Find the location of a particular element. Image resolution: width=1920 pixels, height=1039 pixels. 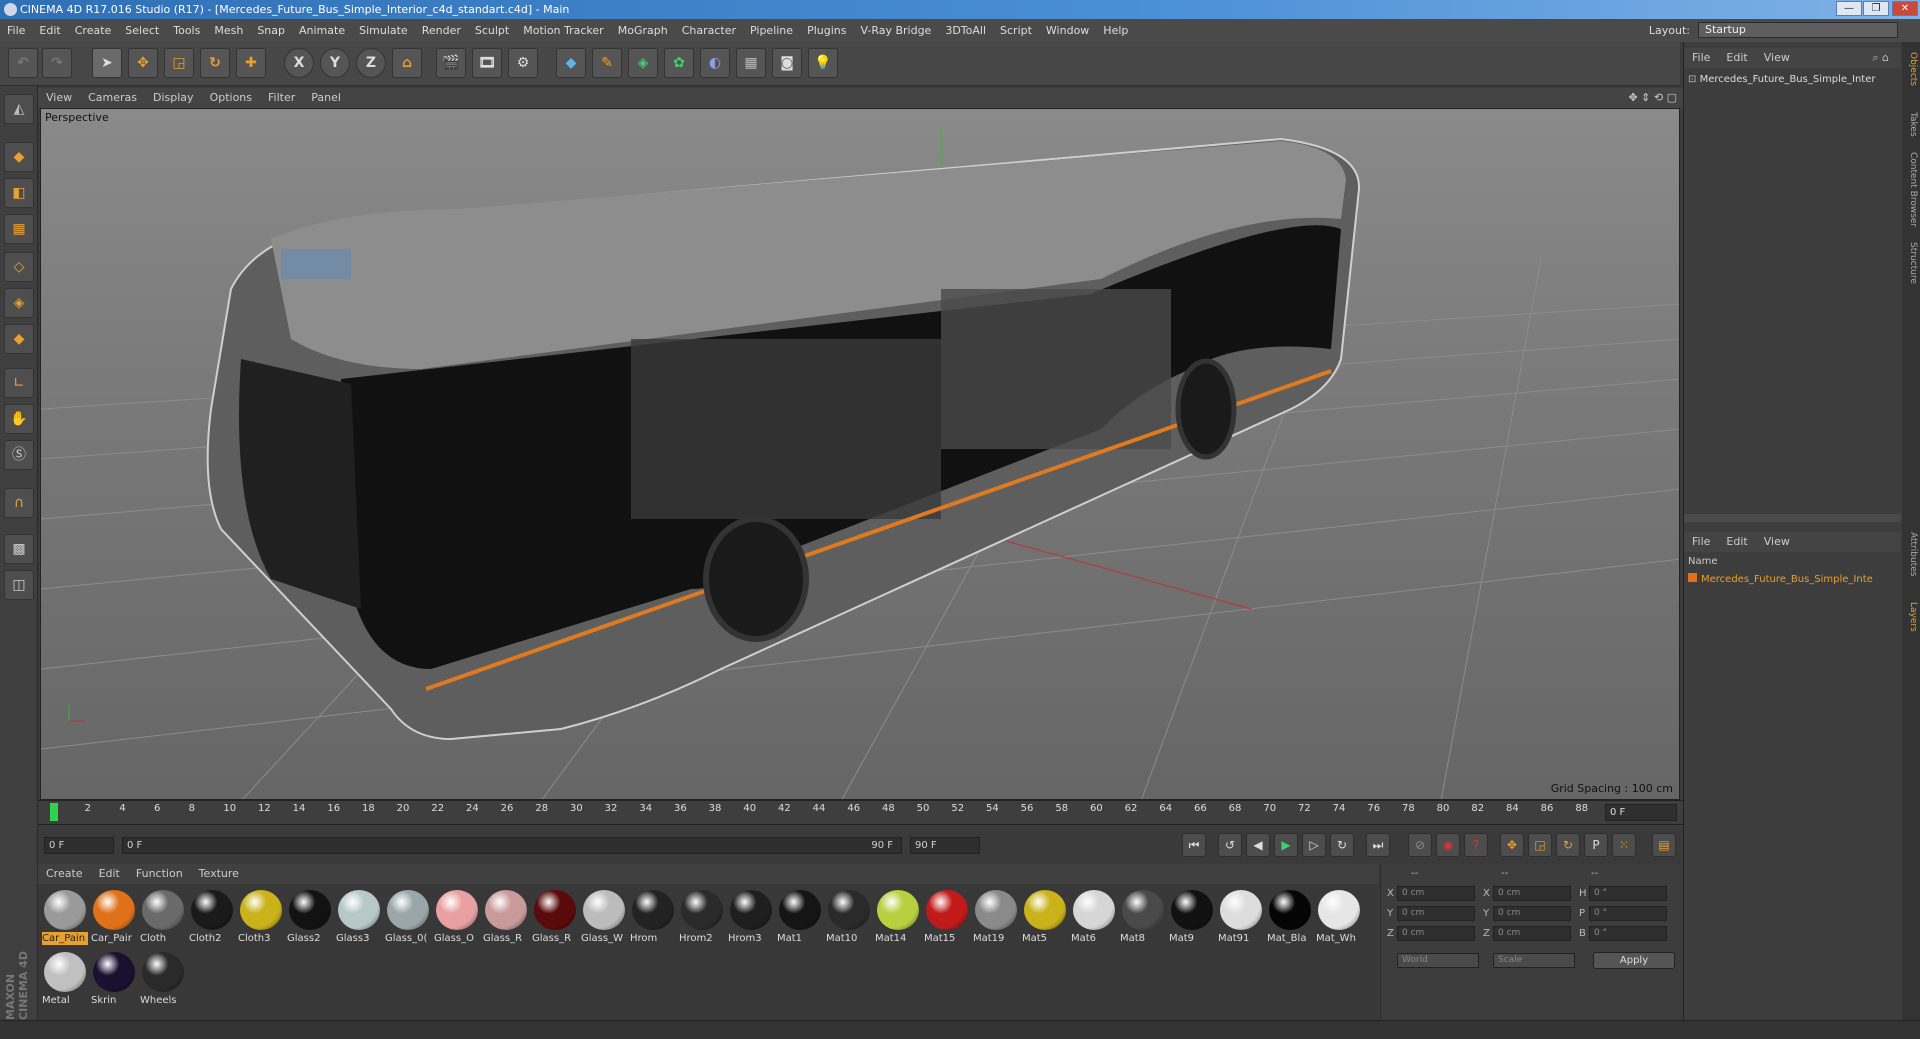

menu-3dtoall: 3DToAll is located at coordinates (965, 30).